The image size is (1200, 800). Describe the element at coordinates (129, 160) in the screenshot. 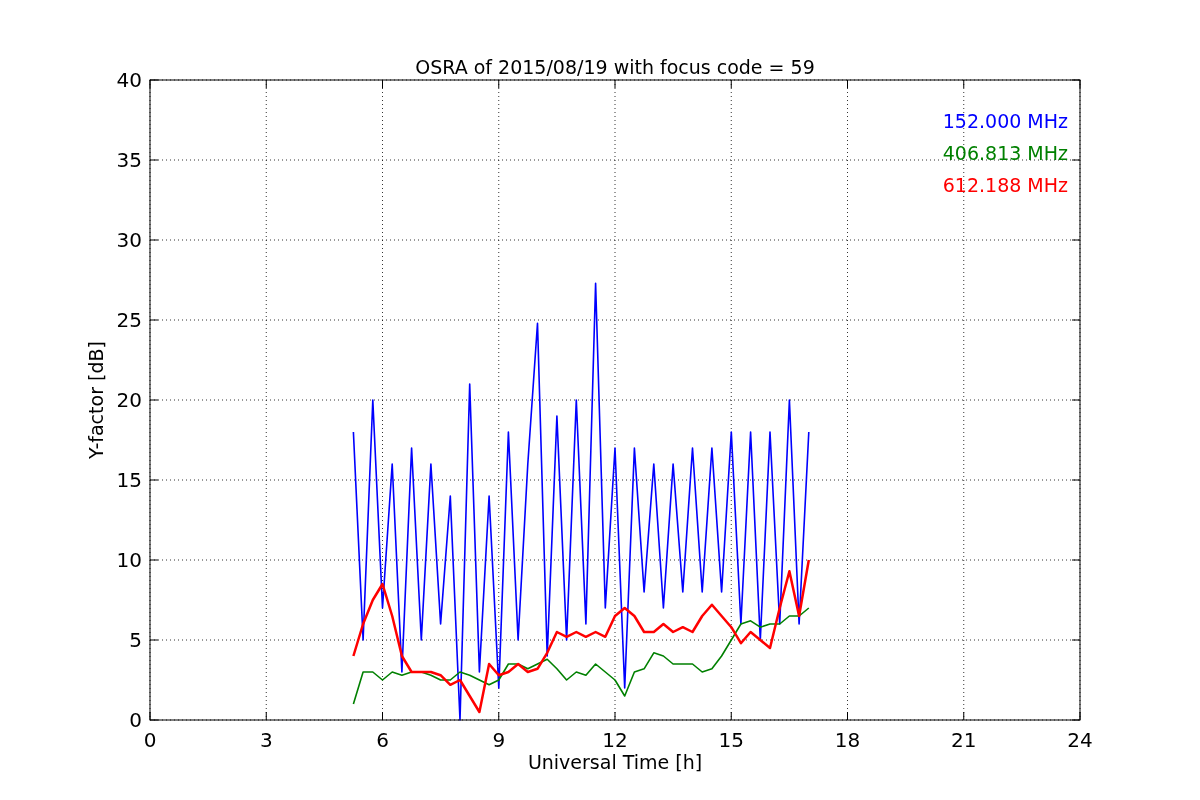

I see `y-tick-label: 35` at that location.